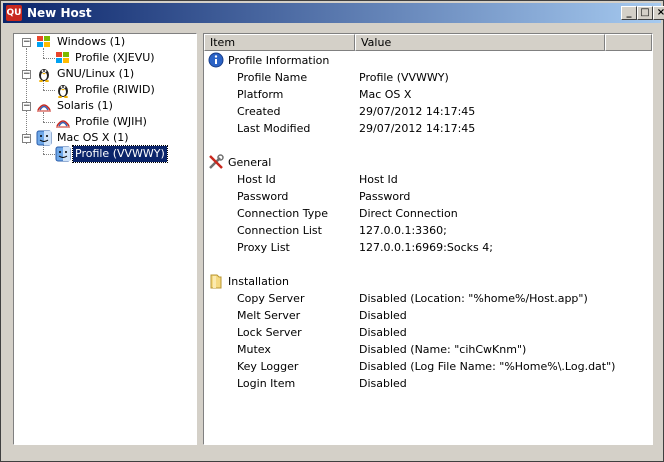 This screenshot has width=664, height=462. What do you see at coordinates (279, 230) in the screenshot?
I see `item-label: Connection List` at bounding box center [279, 230].